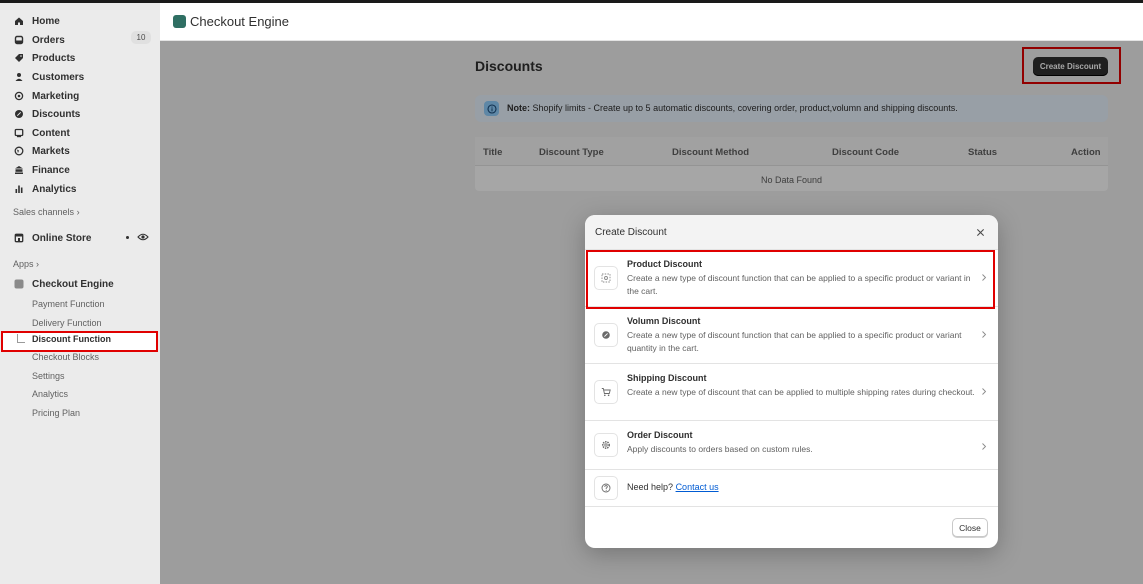 Image resolution: width=1143 pixels, height=584 pixels. Describe the element at coordinates (51, 133) in the screenshot. I see `sidebar-item-label: Content` at that location.